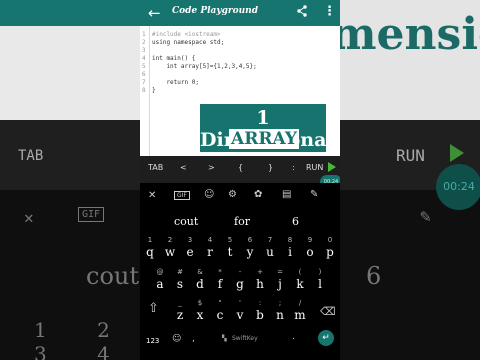 Image resolution: width=480 pixels, height=360 pixels. Describe the element at coordinates (286, 194) in the screenshot. I see `clipboard-icon: ▤` at that location.